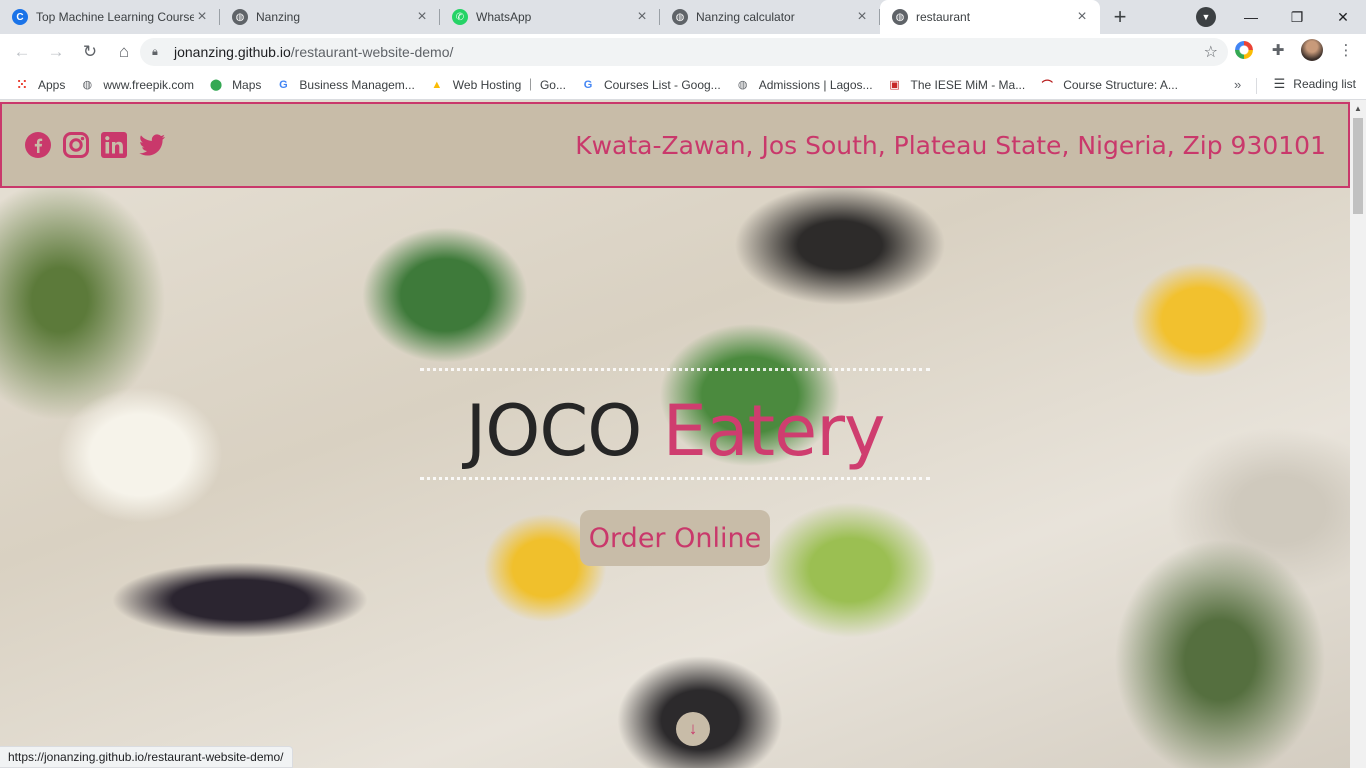 Image resolution: width=1366 pixels, height=768 pixels. Describe the element at coordinates (1256, 86) in the screenshot. I see `bookmarks-separator` at that location.